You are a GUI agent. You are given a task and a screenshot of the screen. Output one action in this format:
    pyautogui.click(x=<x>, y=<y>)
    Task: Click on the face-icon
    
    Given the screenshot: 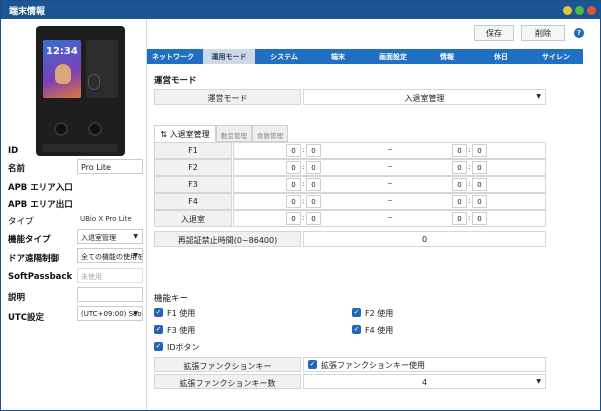 What is the action you would take?
    pyautogui.click(x=63, y=74)
    